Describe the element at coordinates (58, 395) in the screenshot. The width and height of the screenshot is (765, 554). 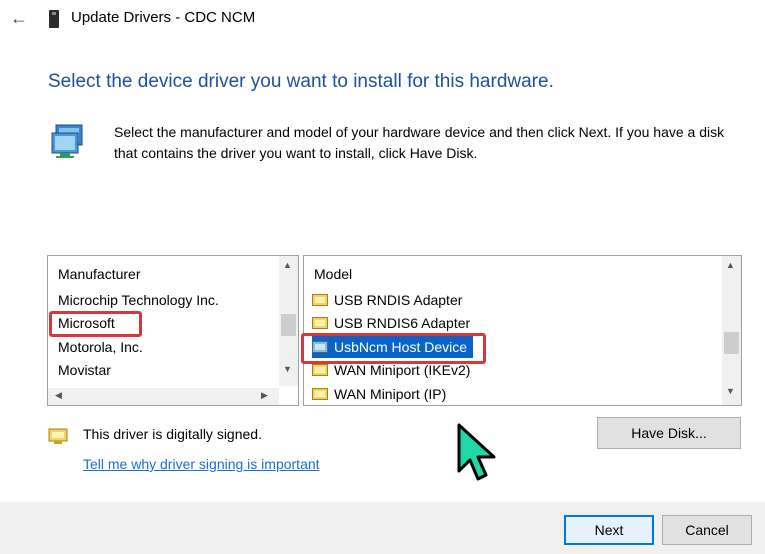
I see `scroll-left-icon: ◀` at that location.